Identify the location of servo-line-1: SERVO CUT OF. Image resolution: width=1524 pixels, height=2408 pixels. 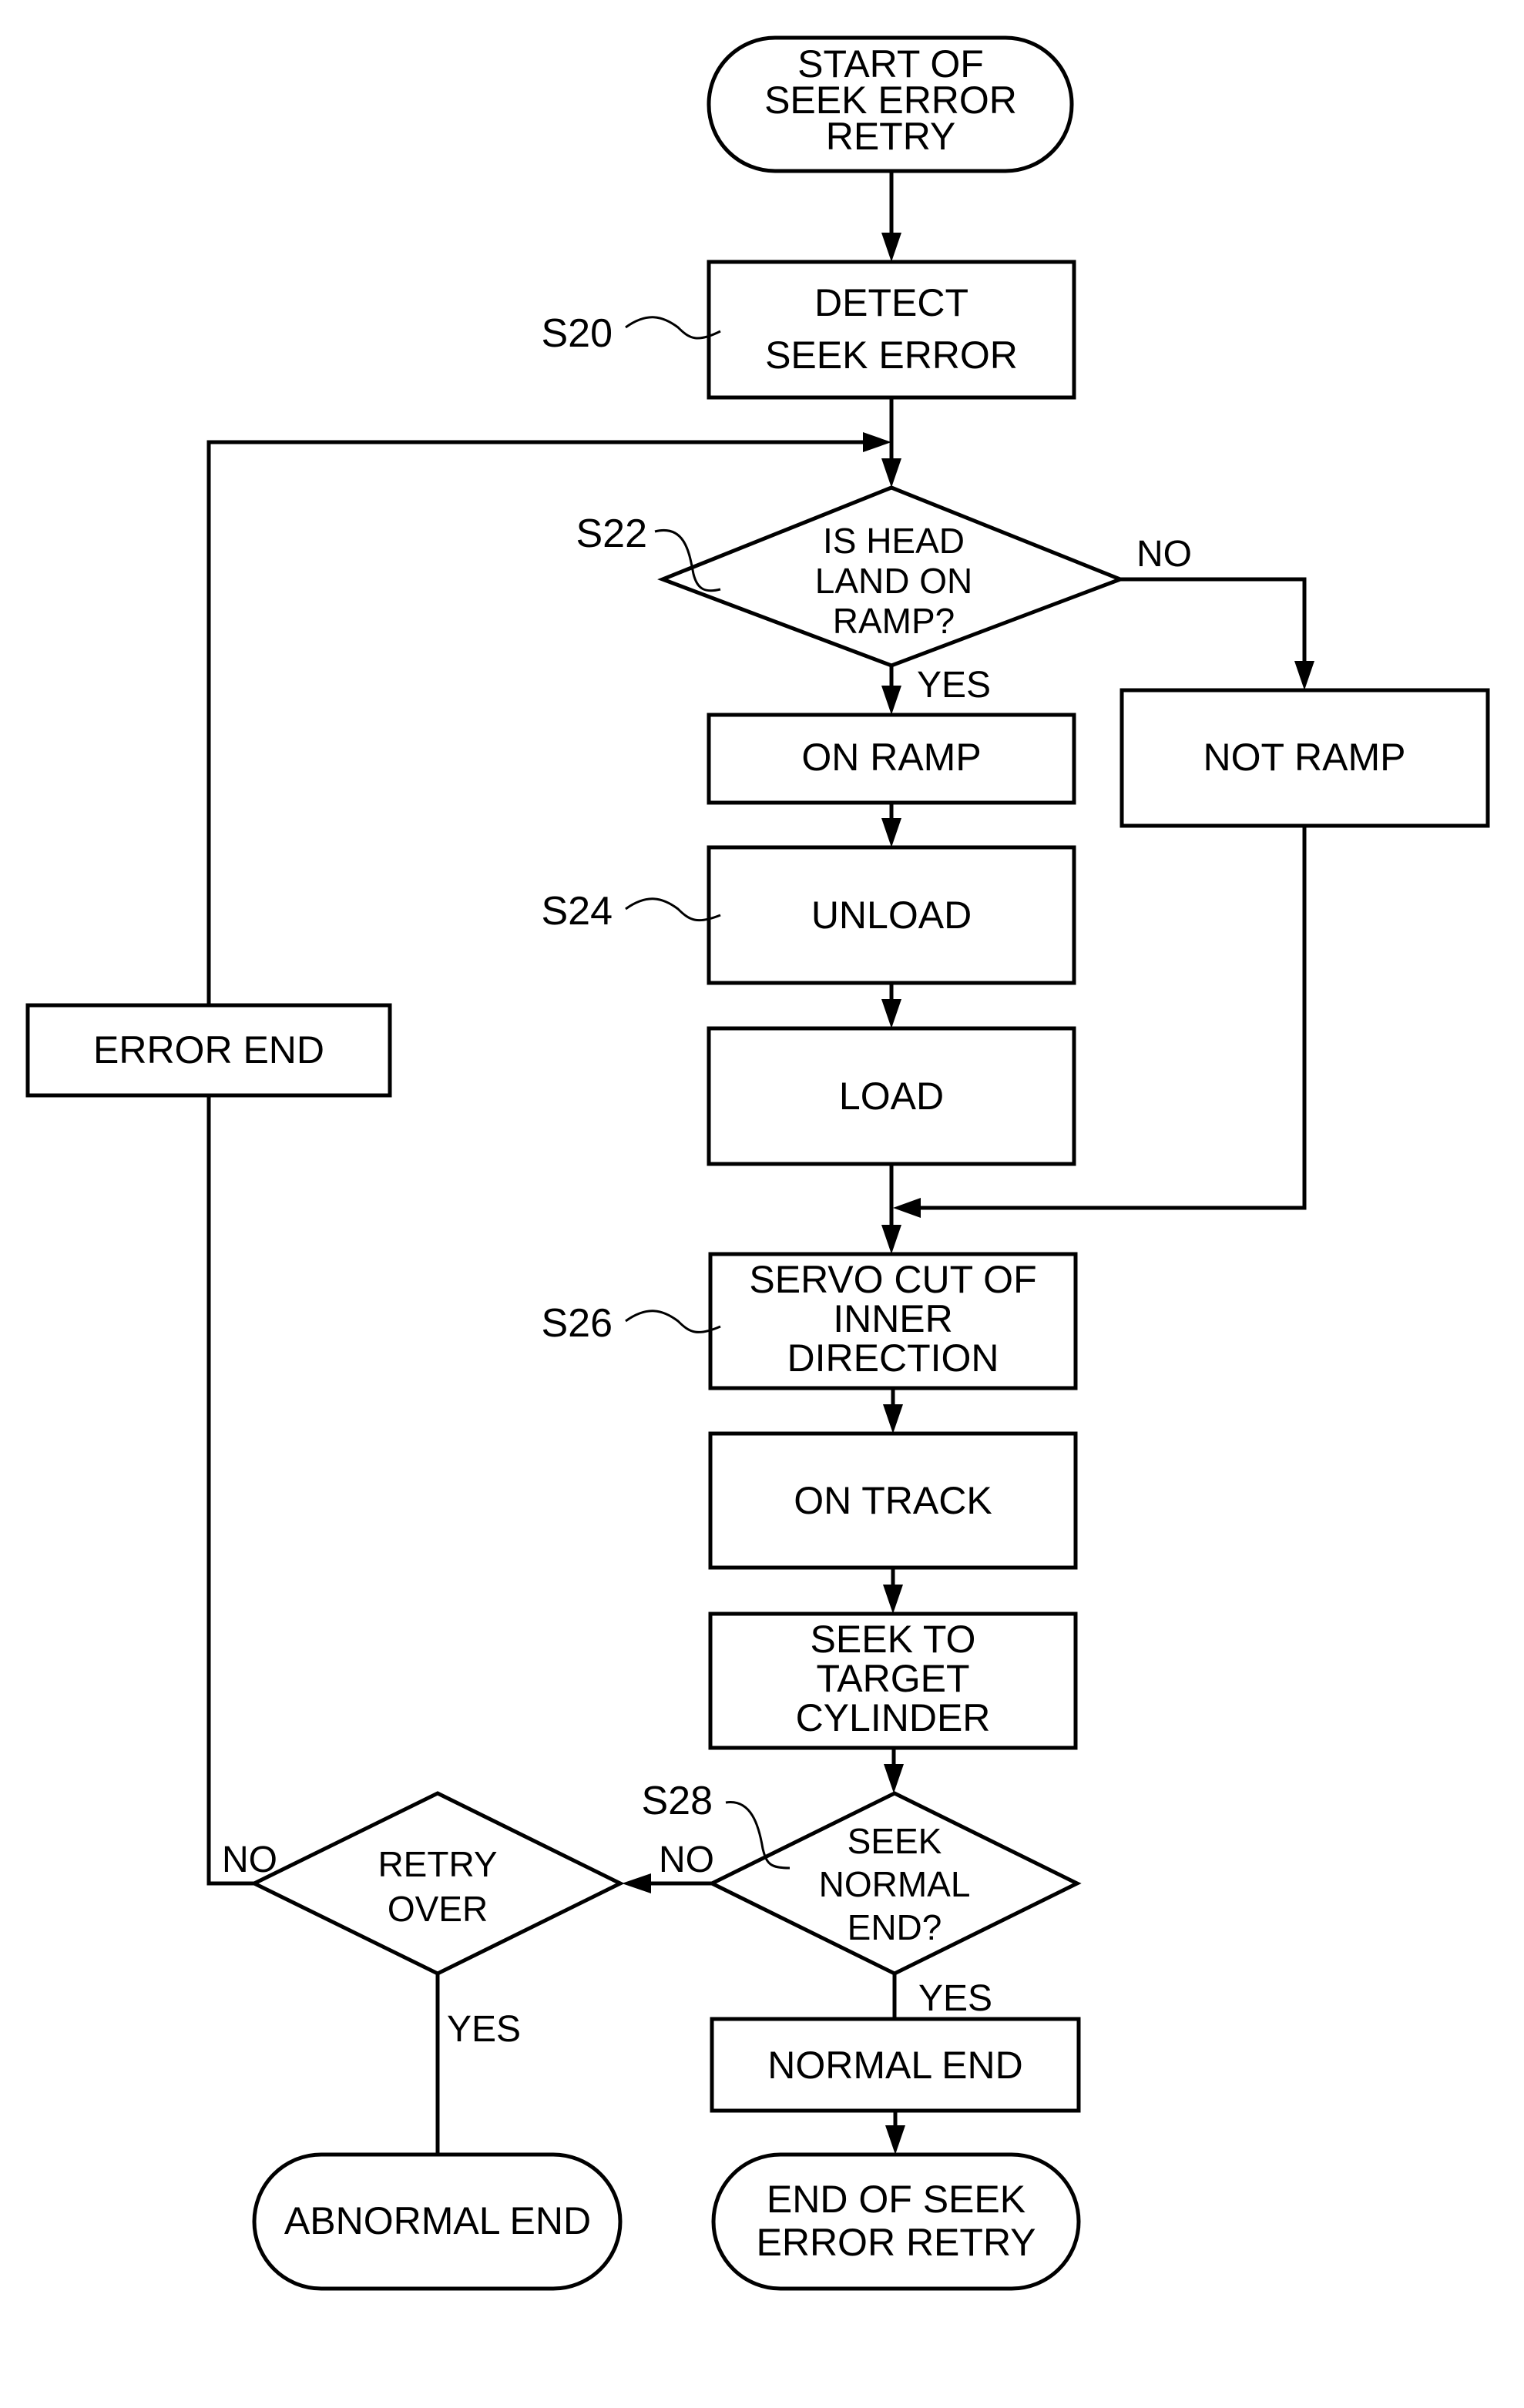
(892, 1279).